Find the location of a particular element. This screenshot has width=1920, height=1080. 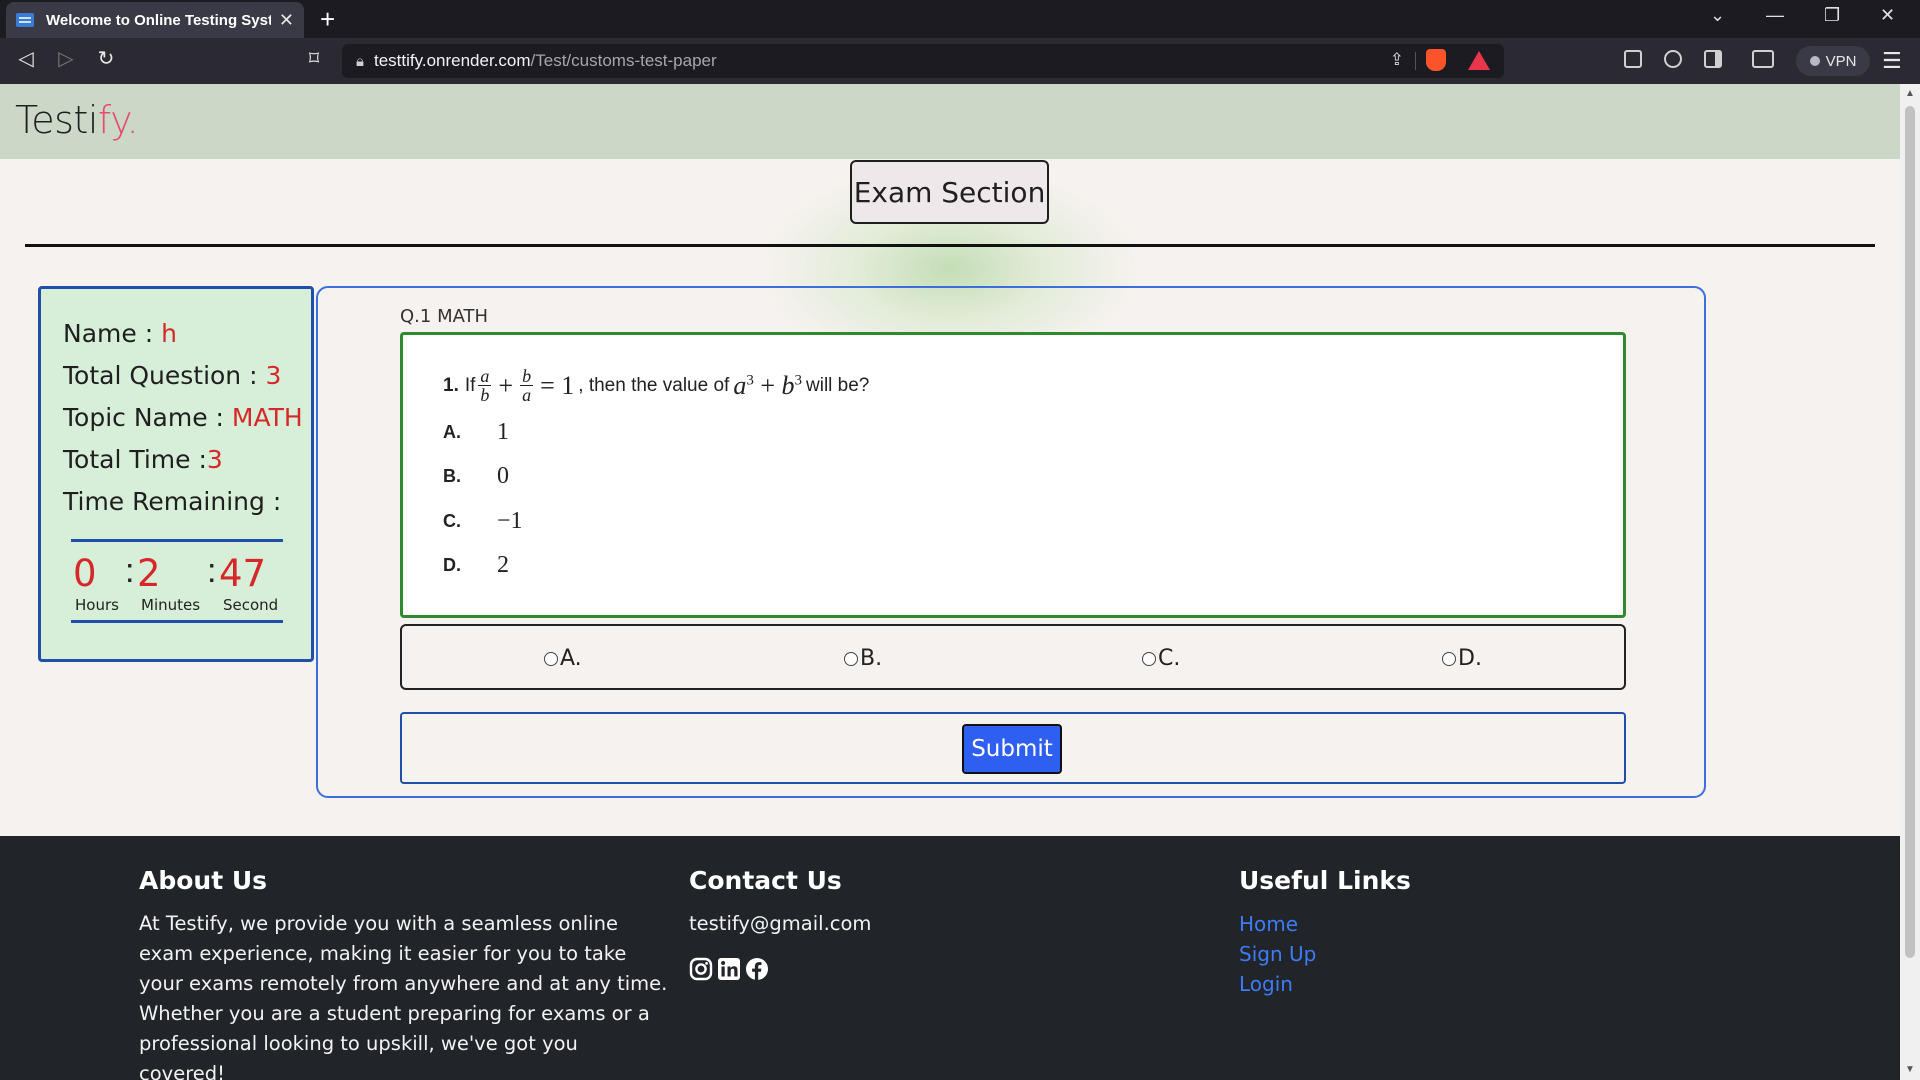

menu-icon: ☰ is located at coordinates (1892, 61).